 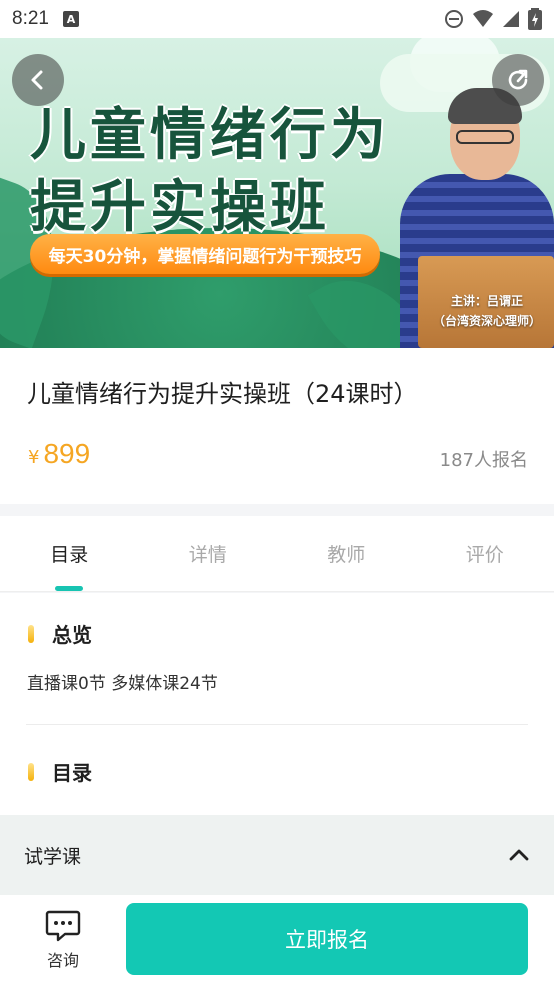 I want to click on share-button, so click(x=518, y=80).